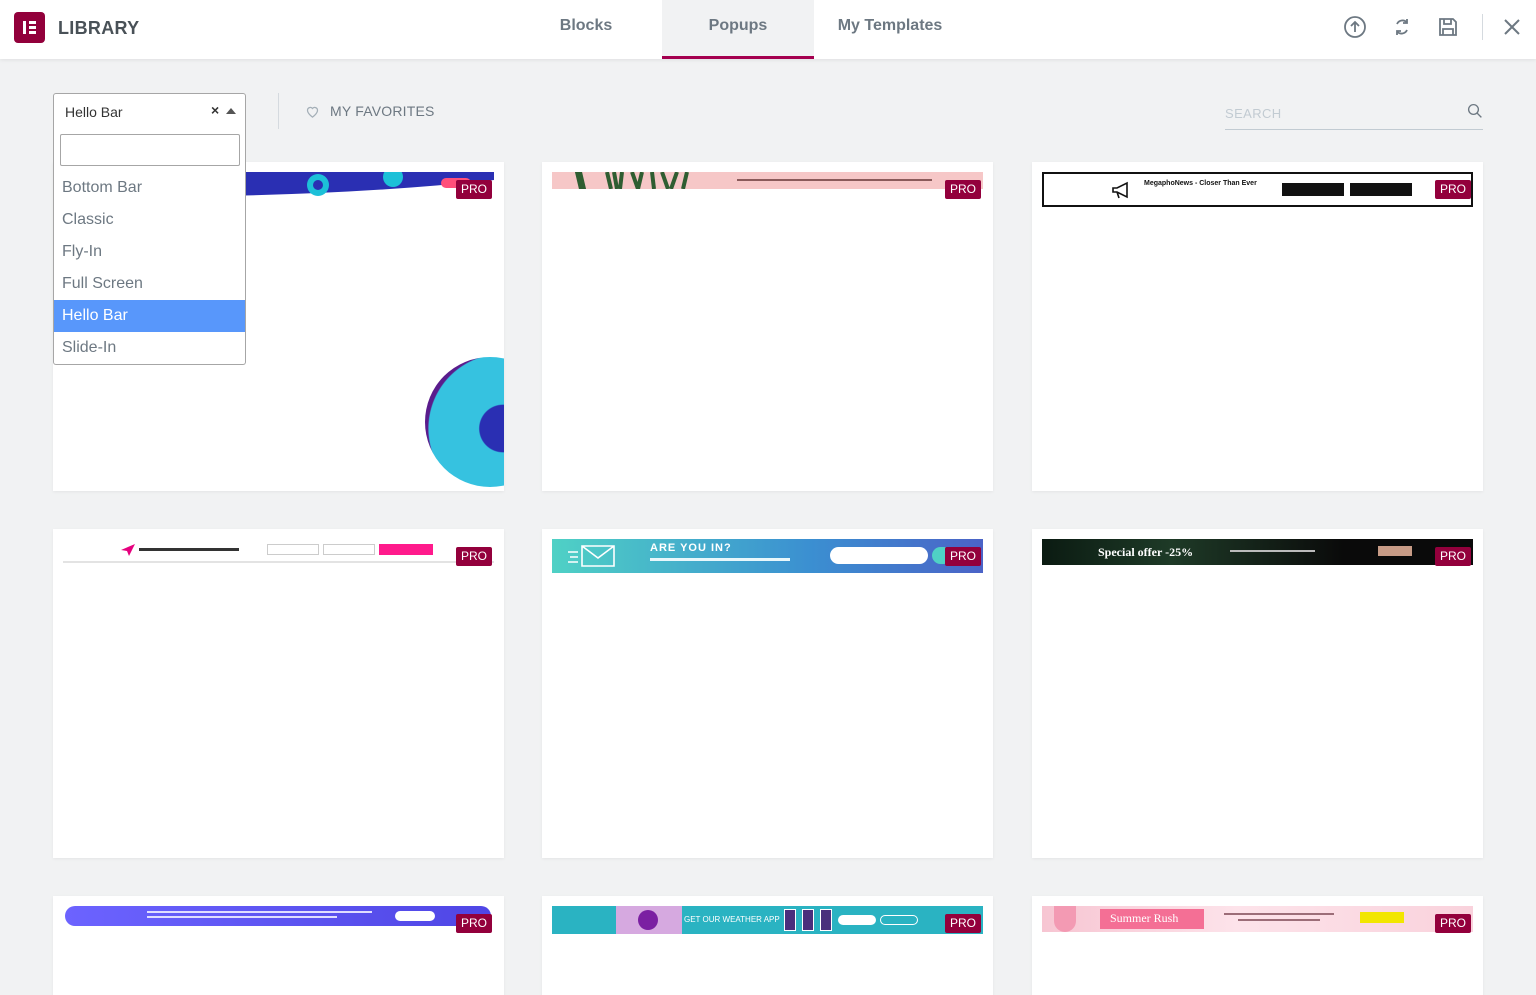 The width and height of the screenshot is (1536, 995). I want to click on my-favorites-label: MY FAVORITES, so click(382, 111).